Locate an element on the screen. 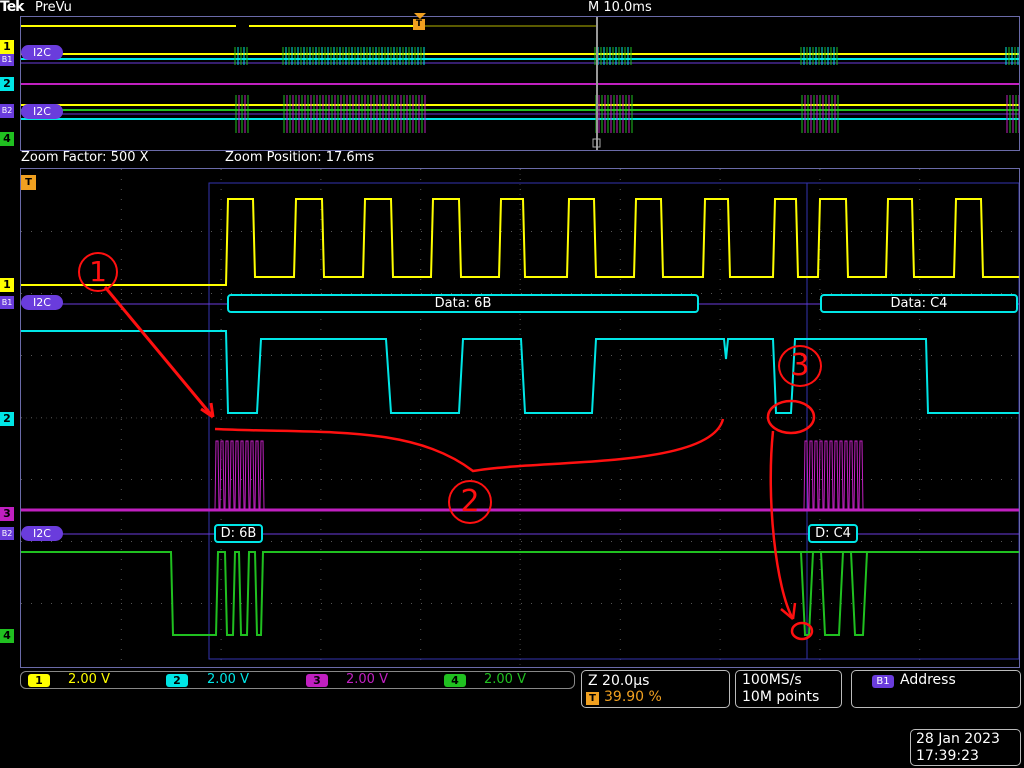  record-length: 10M points is located at coordinates (781, 697).